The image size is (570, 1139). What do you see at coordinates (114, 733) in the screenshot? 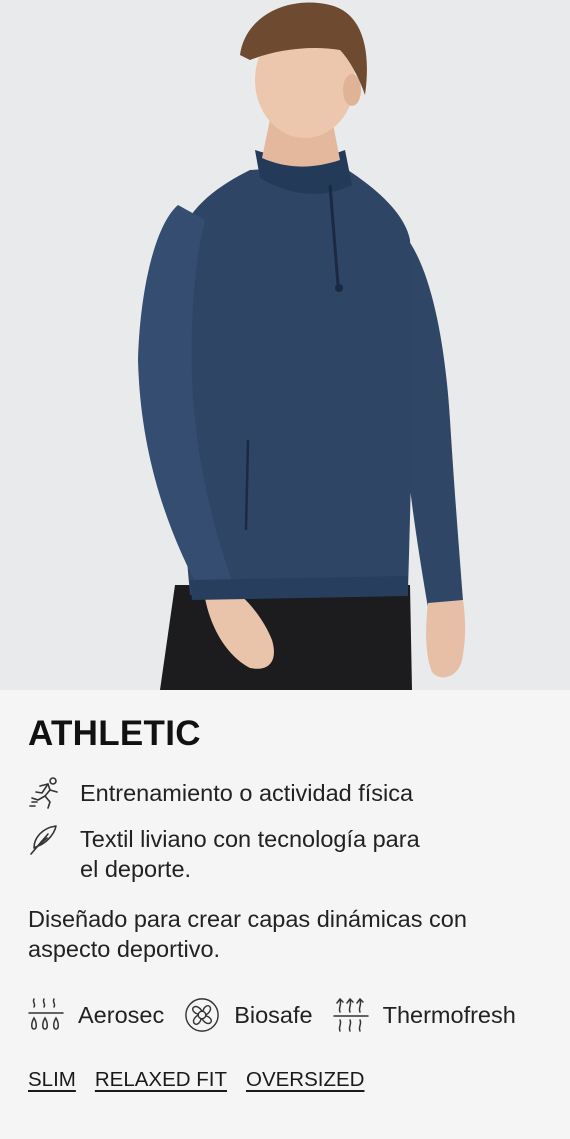
I see `product-title: ATHLETIC` at bounding box center [114, 733].